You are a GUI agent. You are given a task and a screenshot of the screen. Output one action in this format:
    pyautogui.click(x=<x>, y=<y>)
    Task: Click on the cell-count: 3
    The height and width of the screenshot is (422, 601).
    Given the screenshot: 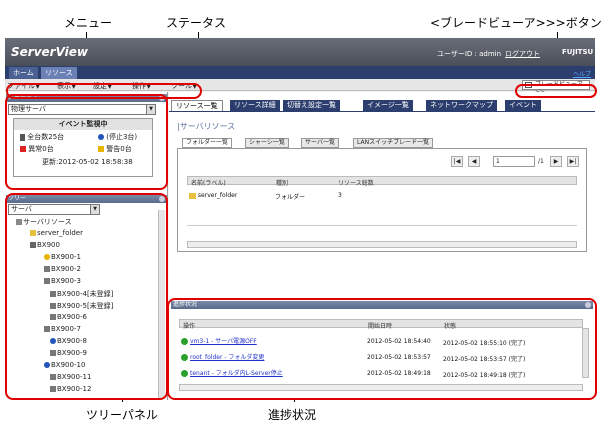 What is the action you would take?
    pyautogui.click(x=340, y=195)
    